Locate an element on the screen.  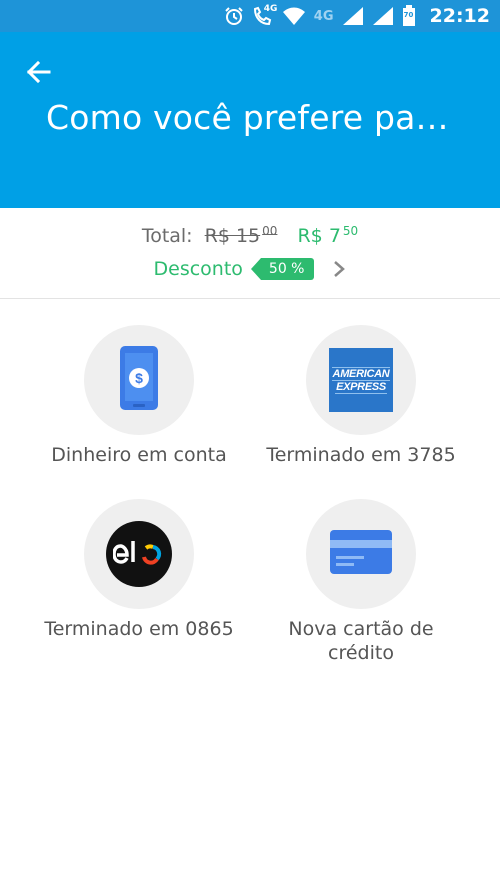
payment-option-amex: AMERICAN EXPRESS Terminado em 3785 is located at coordinates (361, 396).